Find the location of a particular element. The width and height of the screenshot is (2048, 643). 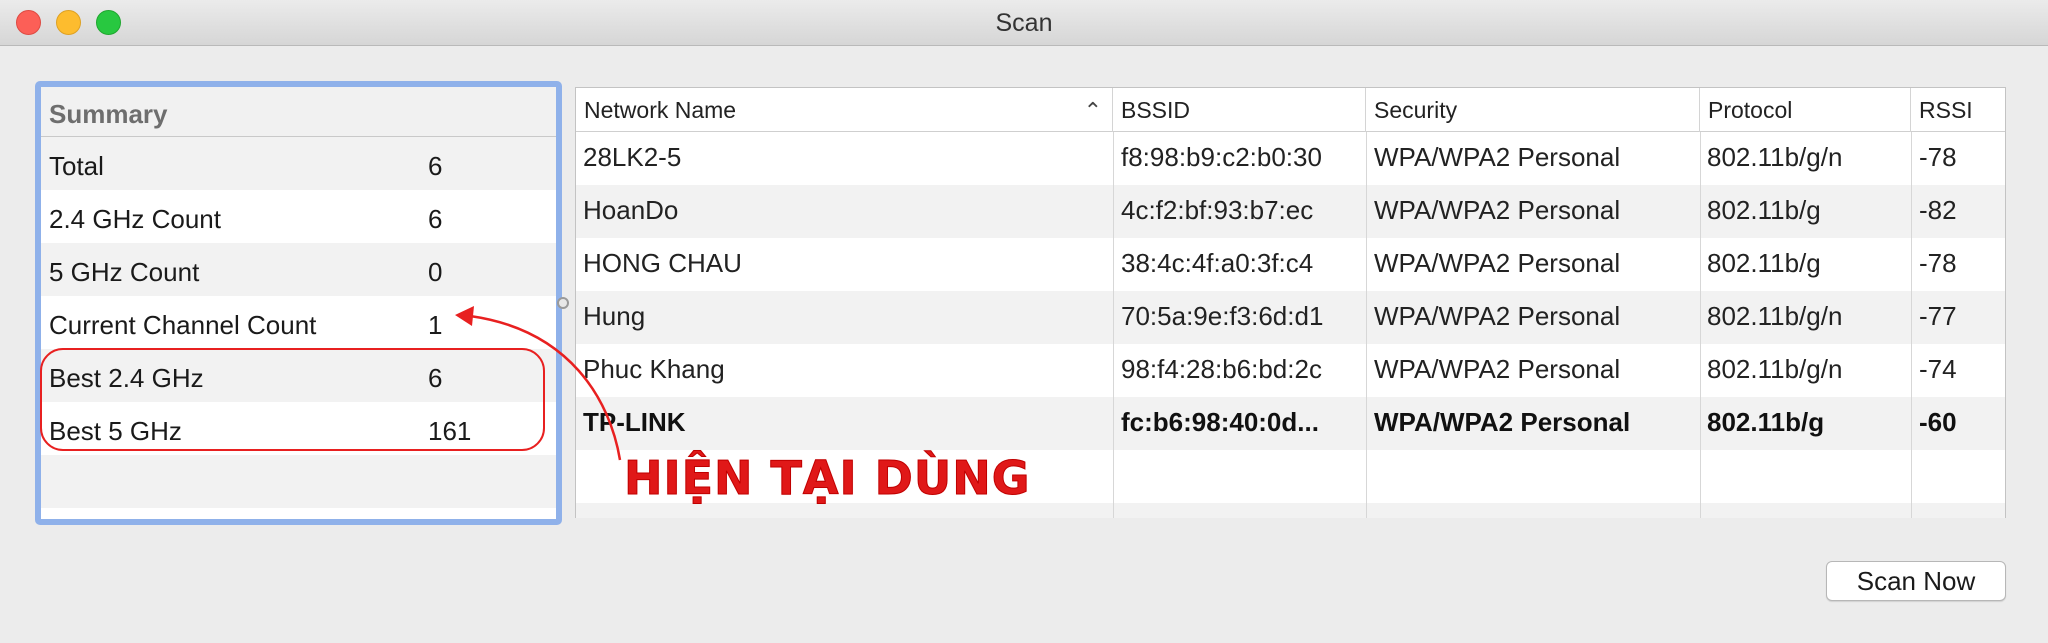

column-header-label: Security is located at coordinates (1416, 110).